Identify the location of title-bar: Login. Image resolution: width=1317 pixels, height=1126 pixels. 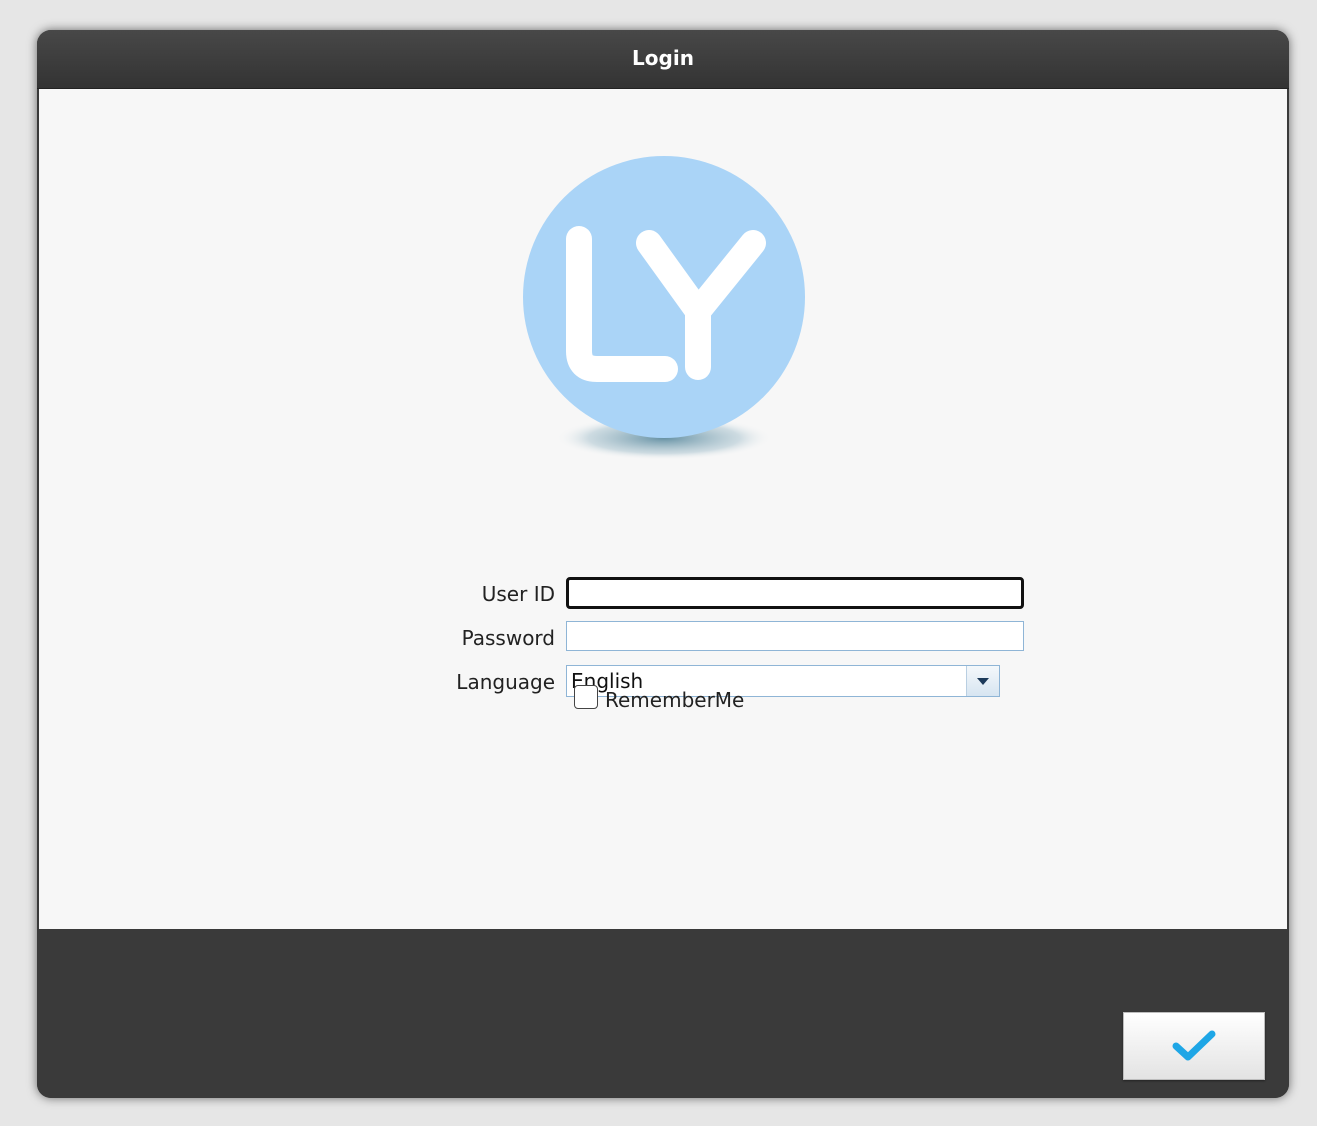
(663, 59).